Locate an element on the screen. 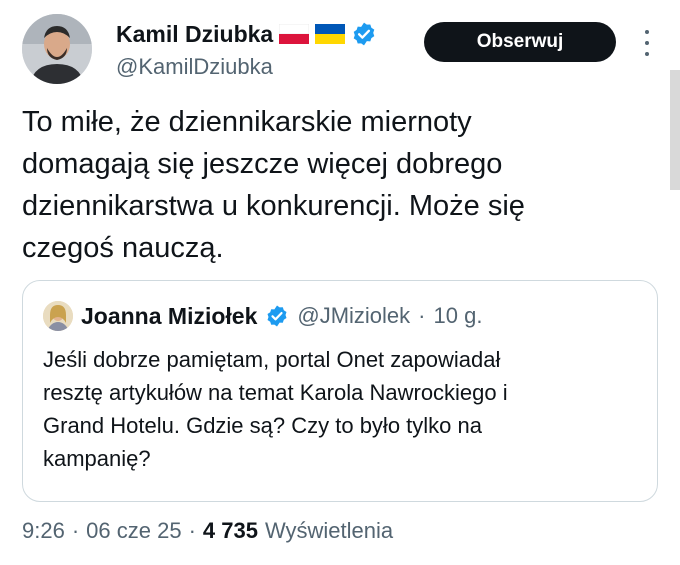  tweet-time: 9:26 is located at coordinates (43, 531).